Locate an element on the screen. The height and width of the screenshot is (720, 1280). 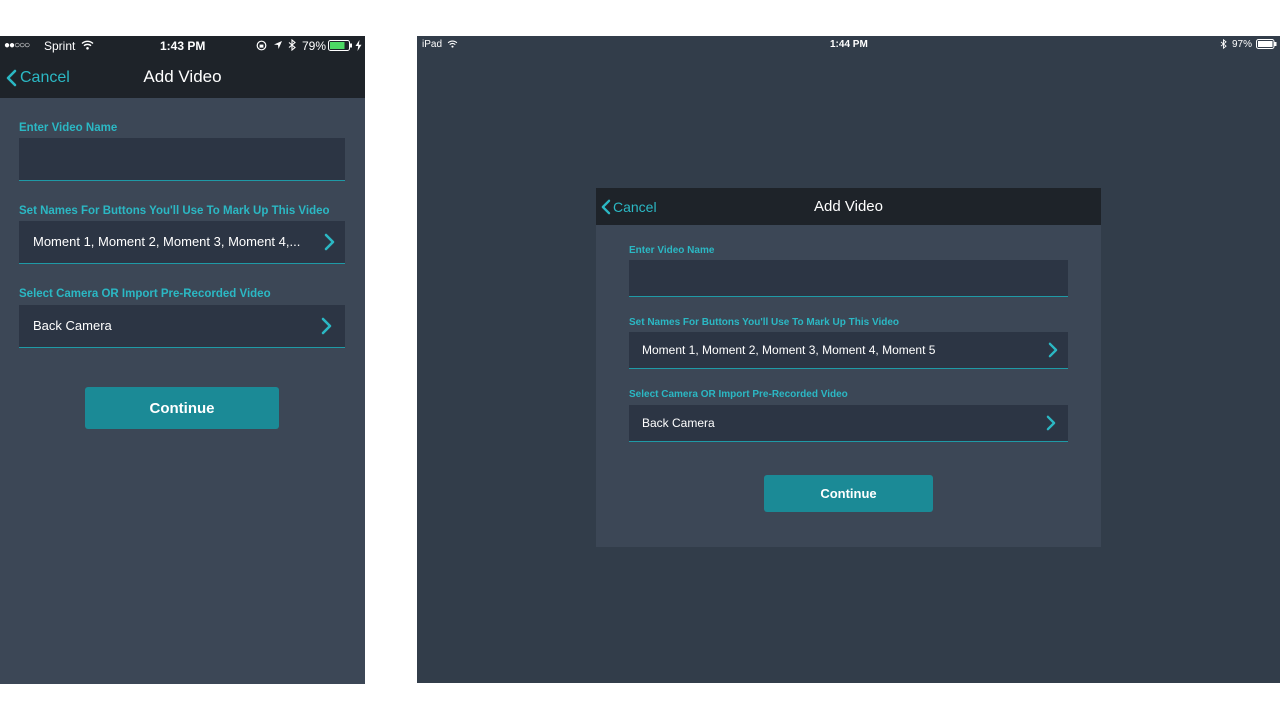
location-icon is located at coordinates (278, 45).